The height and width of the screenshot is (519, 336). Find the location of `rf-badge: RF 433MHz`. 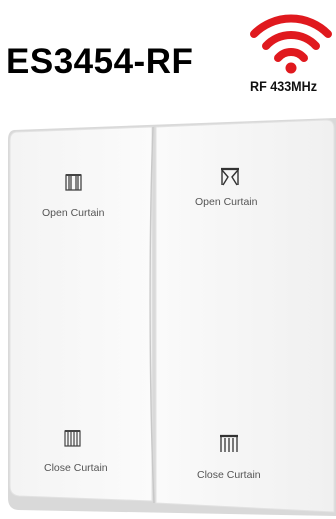

rf-badge: RF 433MHz is located at coordinates (291, 52).